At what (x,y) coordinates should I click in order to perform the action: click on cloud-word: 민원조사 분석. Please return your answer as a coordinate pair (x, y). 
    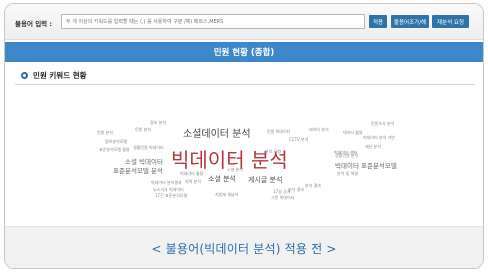
    Looking at the image, I should click on (382, 124).